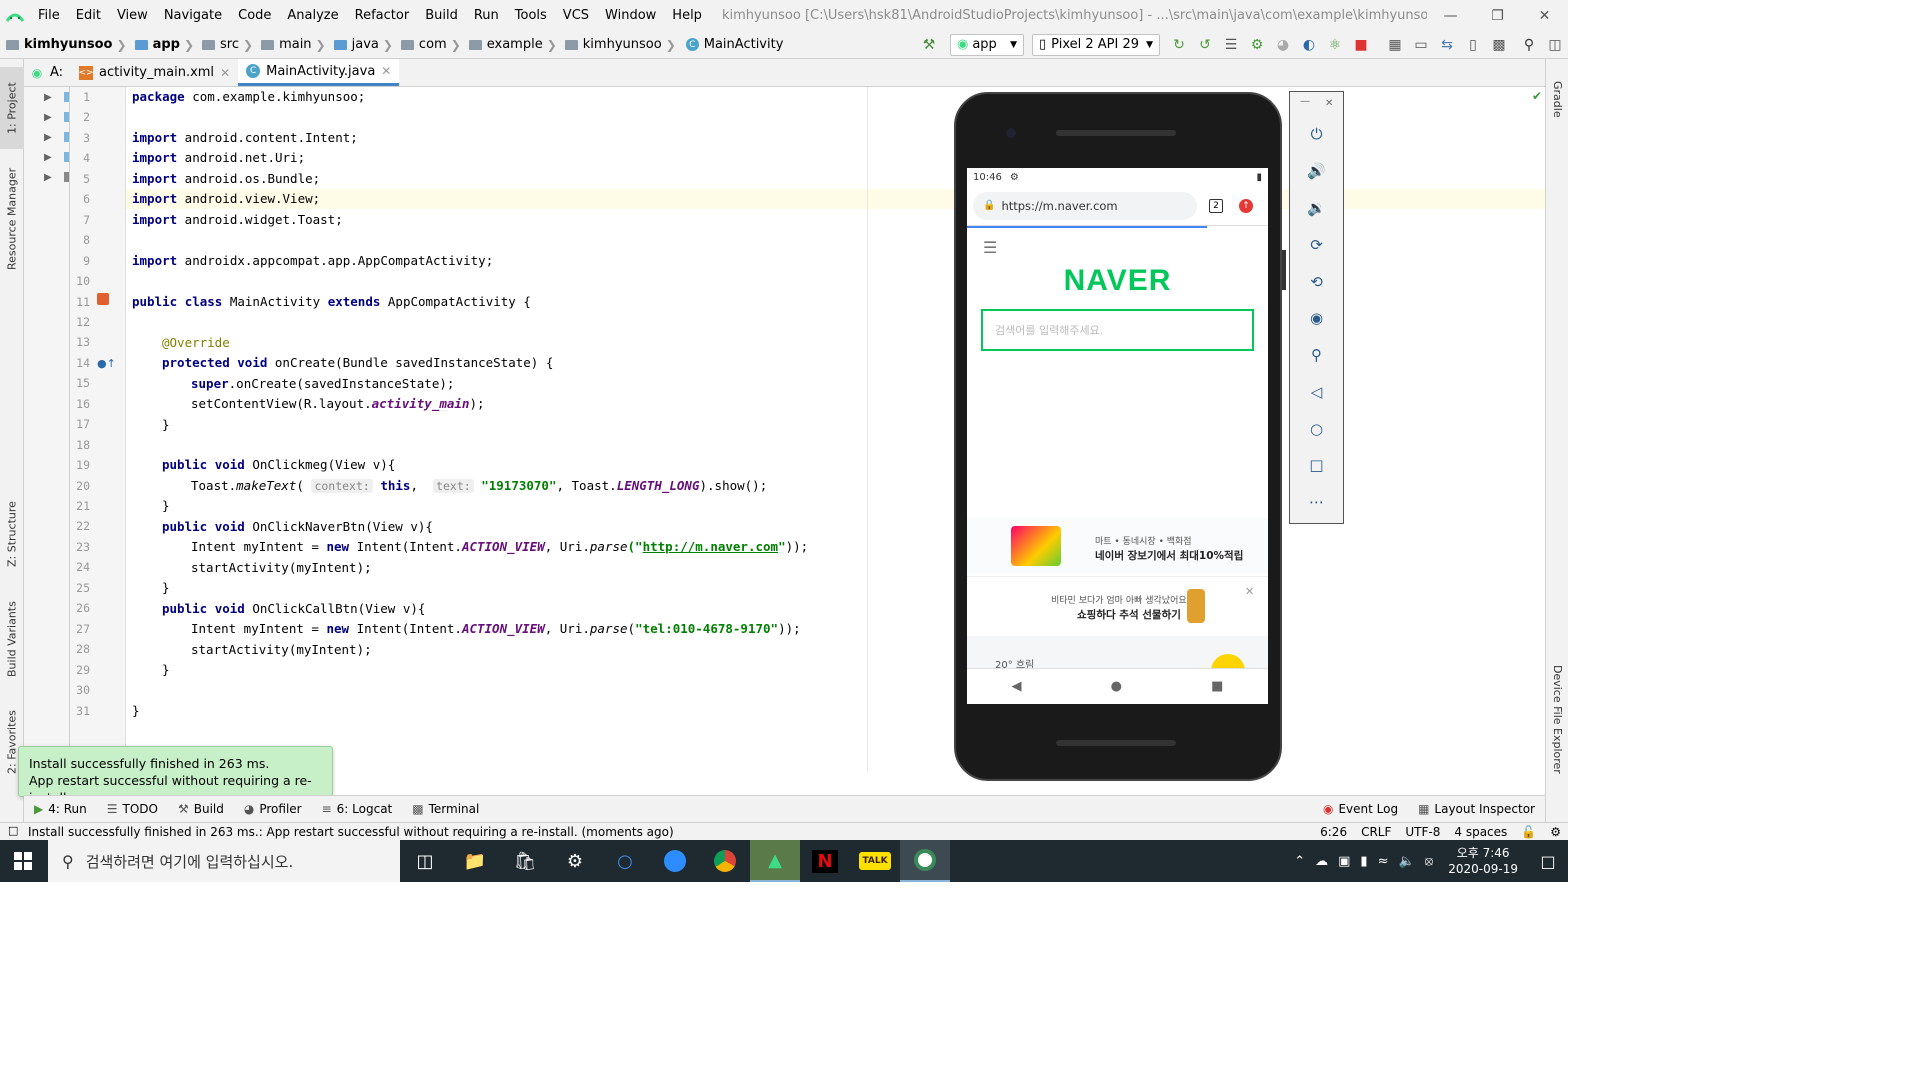 The width and height of the screenshot is (1920, 1080). Describe the element at coordinates (1476, 809) in the screenshot. I see `tool-tab-layout-inspector: ▦ Layout Inspector` at that location.